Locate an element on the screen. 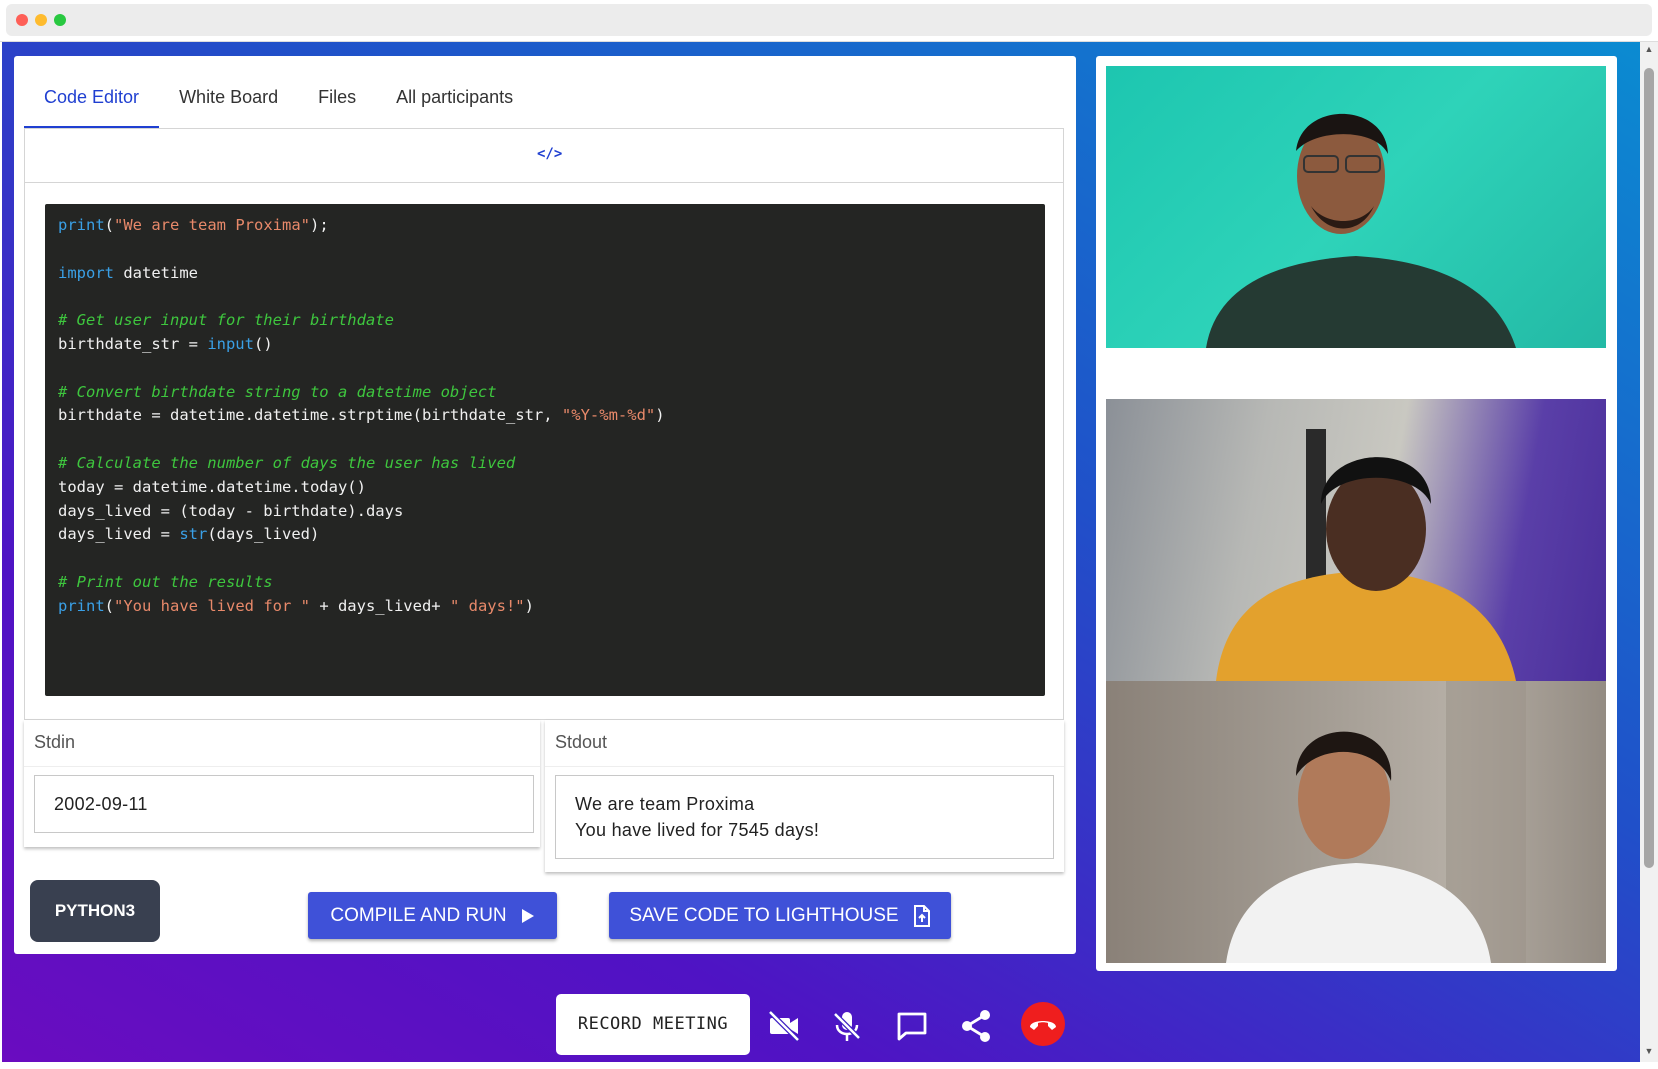 The image size is (1658, 1069). code-token: "We are team Proxima" is located at coordinates (212, 225).